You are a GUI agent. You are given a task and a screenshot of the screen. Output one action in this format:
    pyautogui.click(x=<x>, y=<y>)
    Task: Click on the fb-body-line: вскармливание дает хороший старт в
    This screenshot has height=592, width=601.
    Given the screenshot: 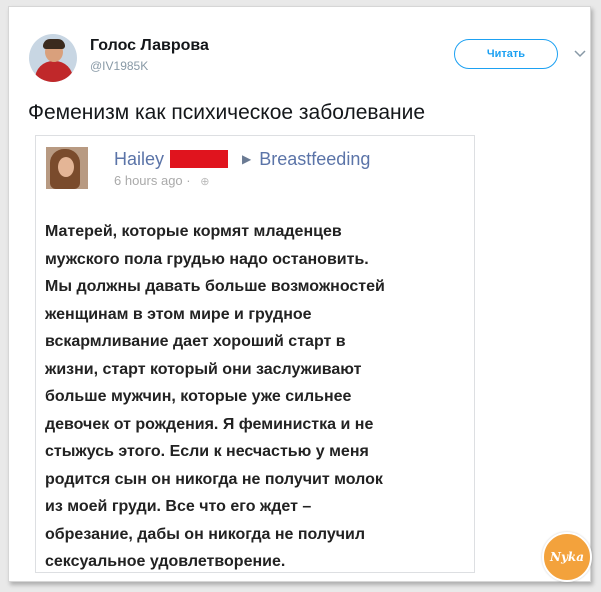 What is the action you would take?
    pyautogui.click(x=195, y=341)
    